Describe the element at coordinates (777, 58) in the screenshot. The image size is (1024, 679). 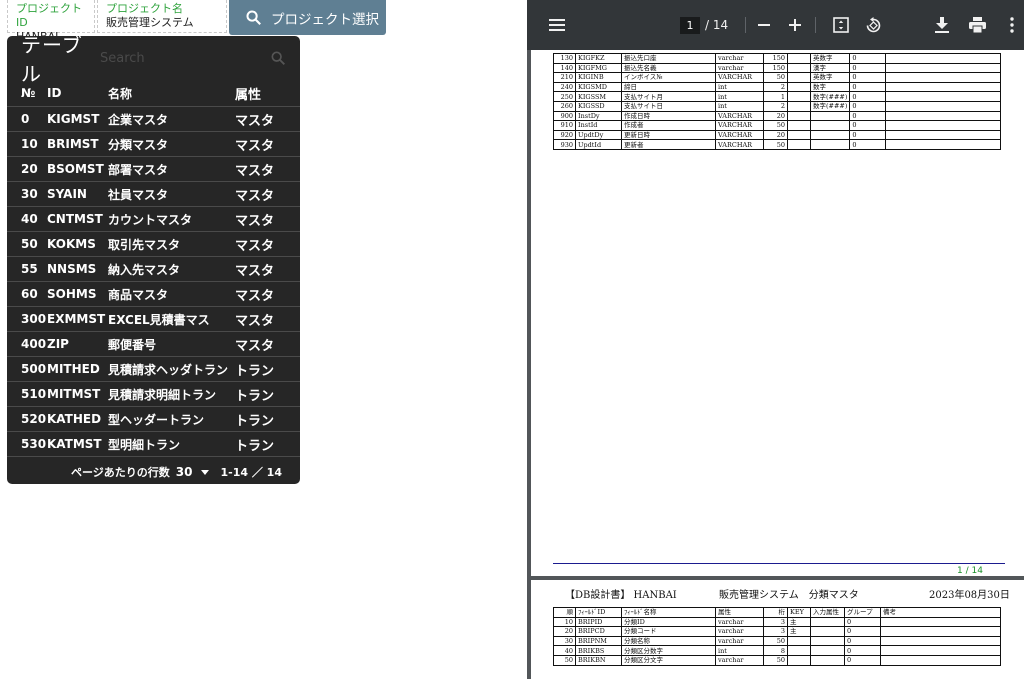
I see `table-row: 130 KIGFKZ 振込先口座 varchar 150 英数字 0` at that location.